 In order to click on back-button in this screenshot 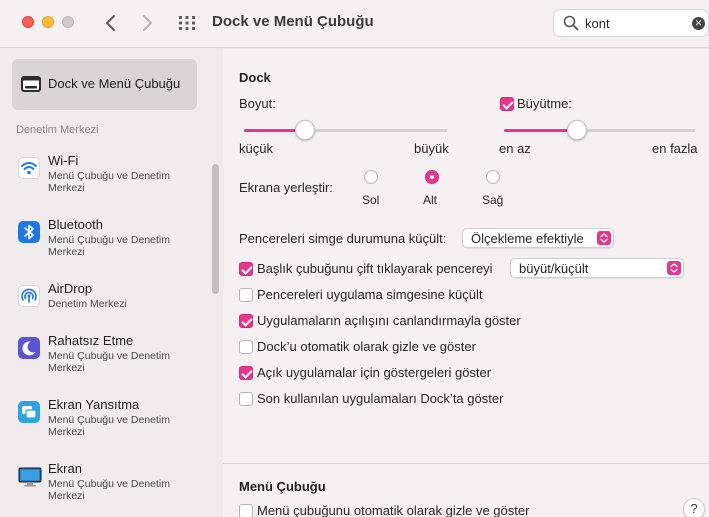, I will do `click(111, 23)`.